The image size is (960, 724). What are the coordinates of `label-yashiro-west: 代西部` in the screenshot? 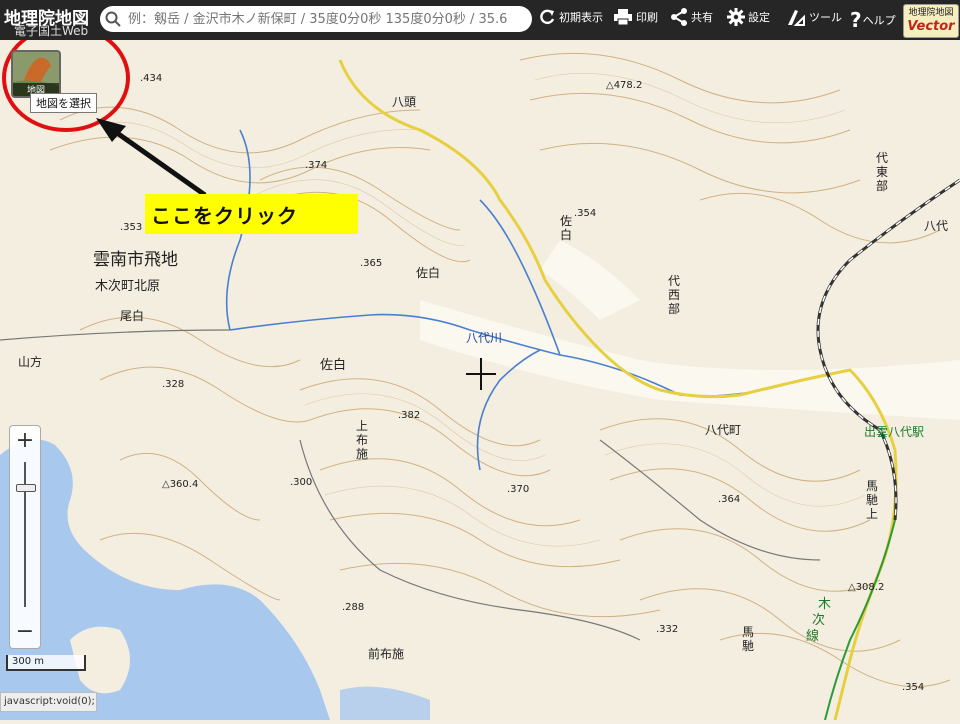 It's located at (674, 295).